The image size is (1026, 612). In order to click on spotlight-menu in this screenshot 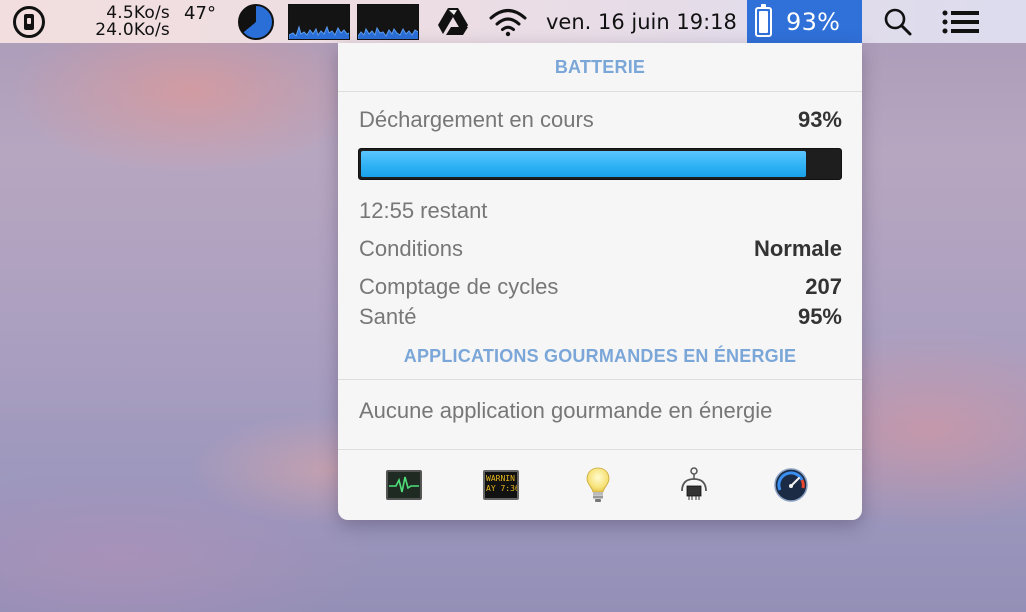, I will do `click(898, 21)`.